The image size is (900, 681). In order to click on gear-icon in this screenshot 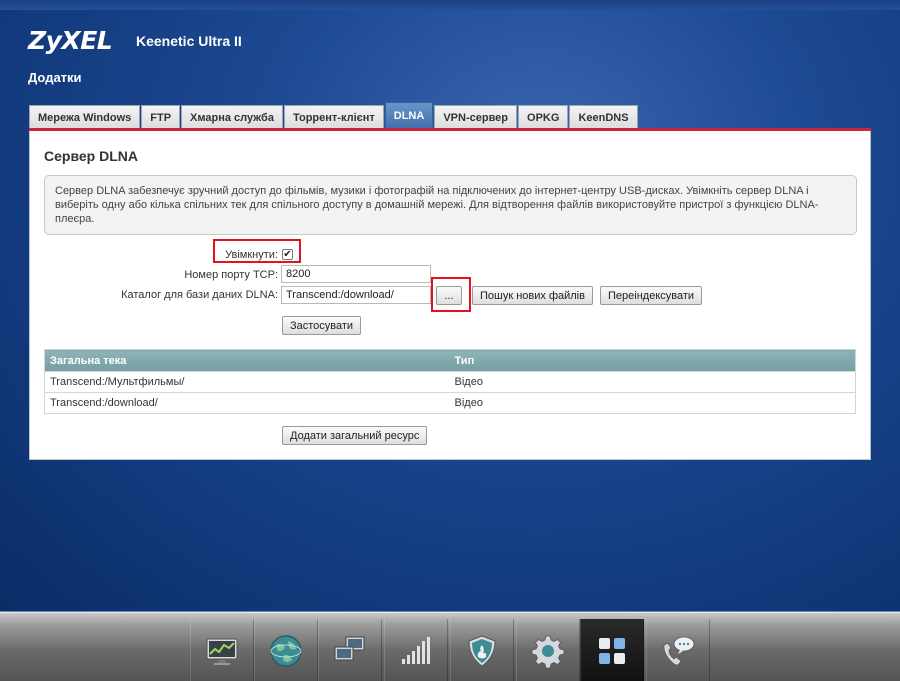, I will do `click(548, 651)`.